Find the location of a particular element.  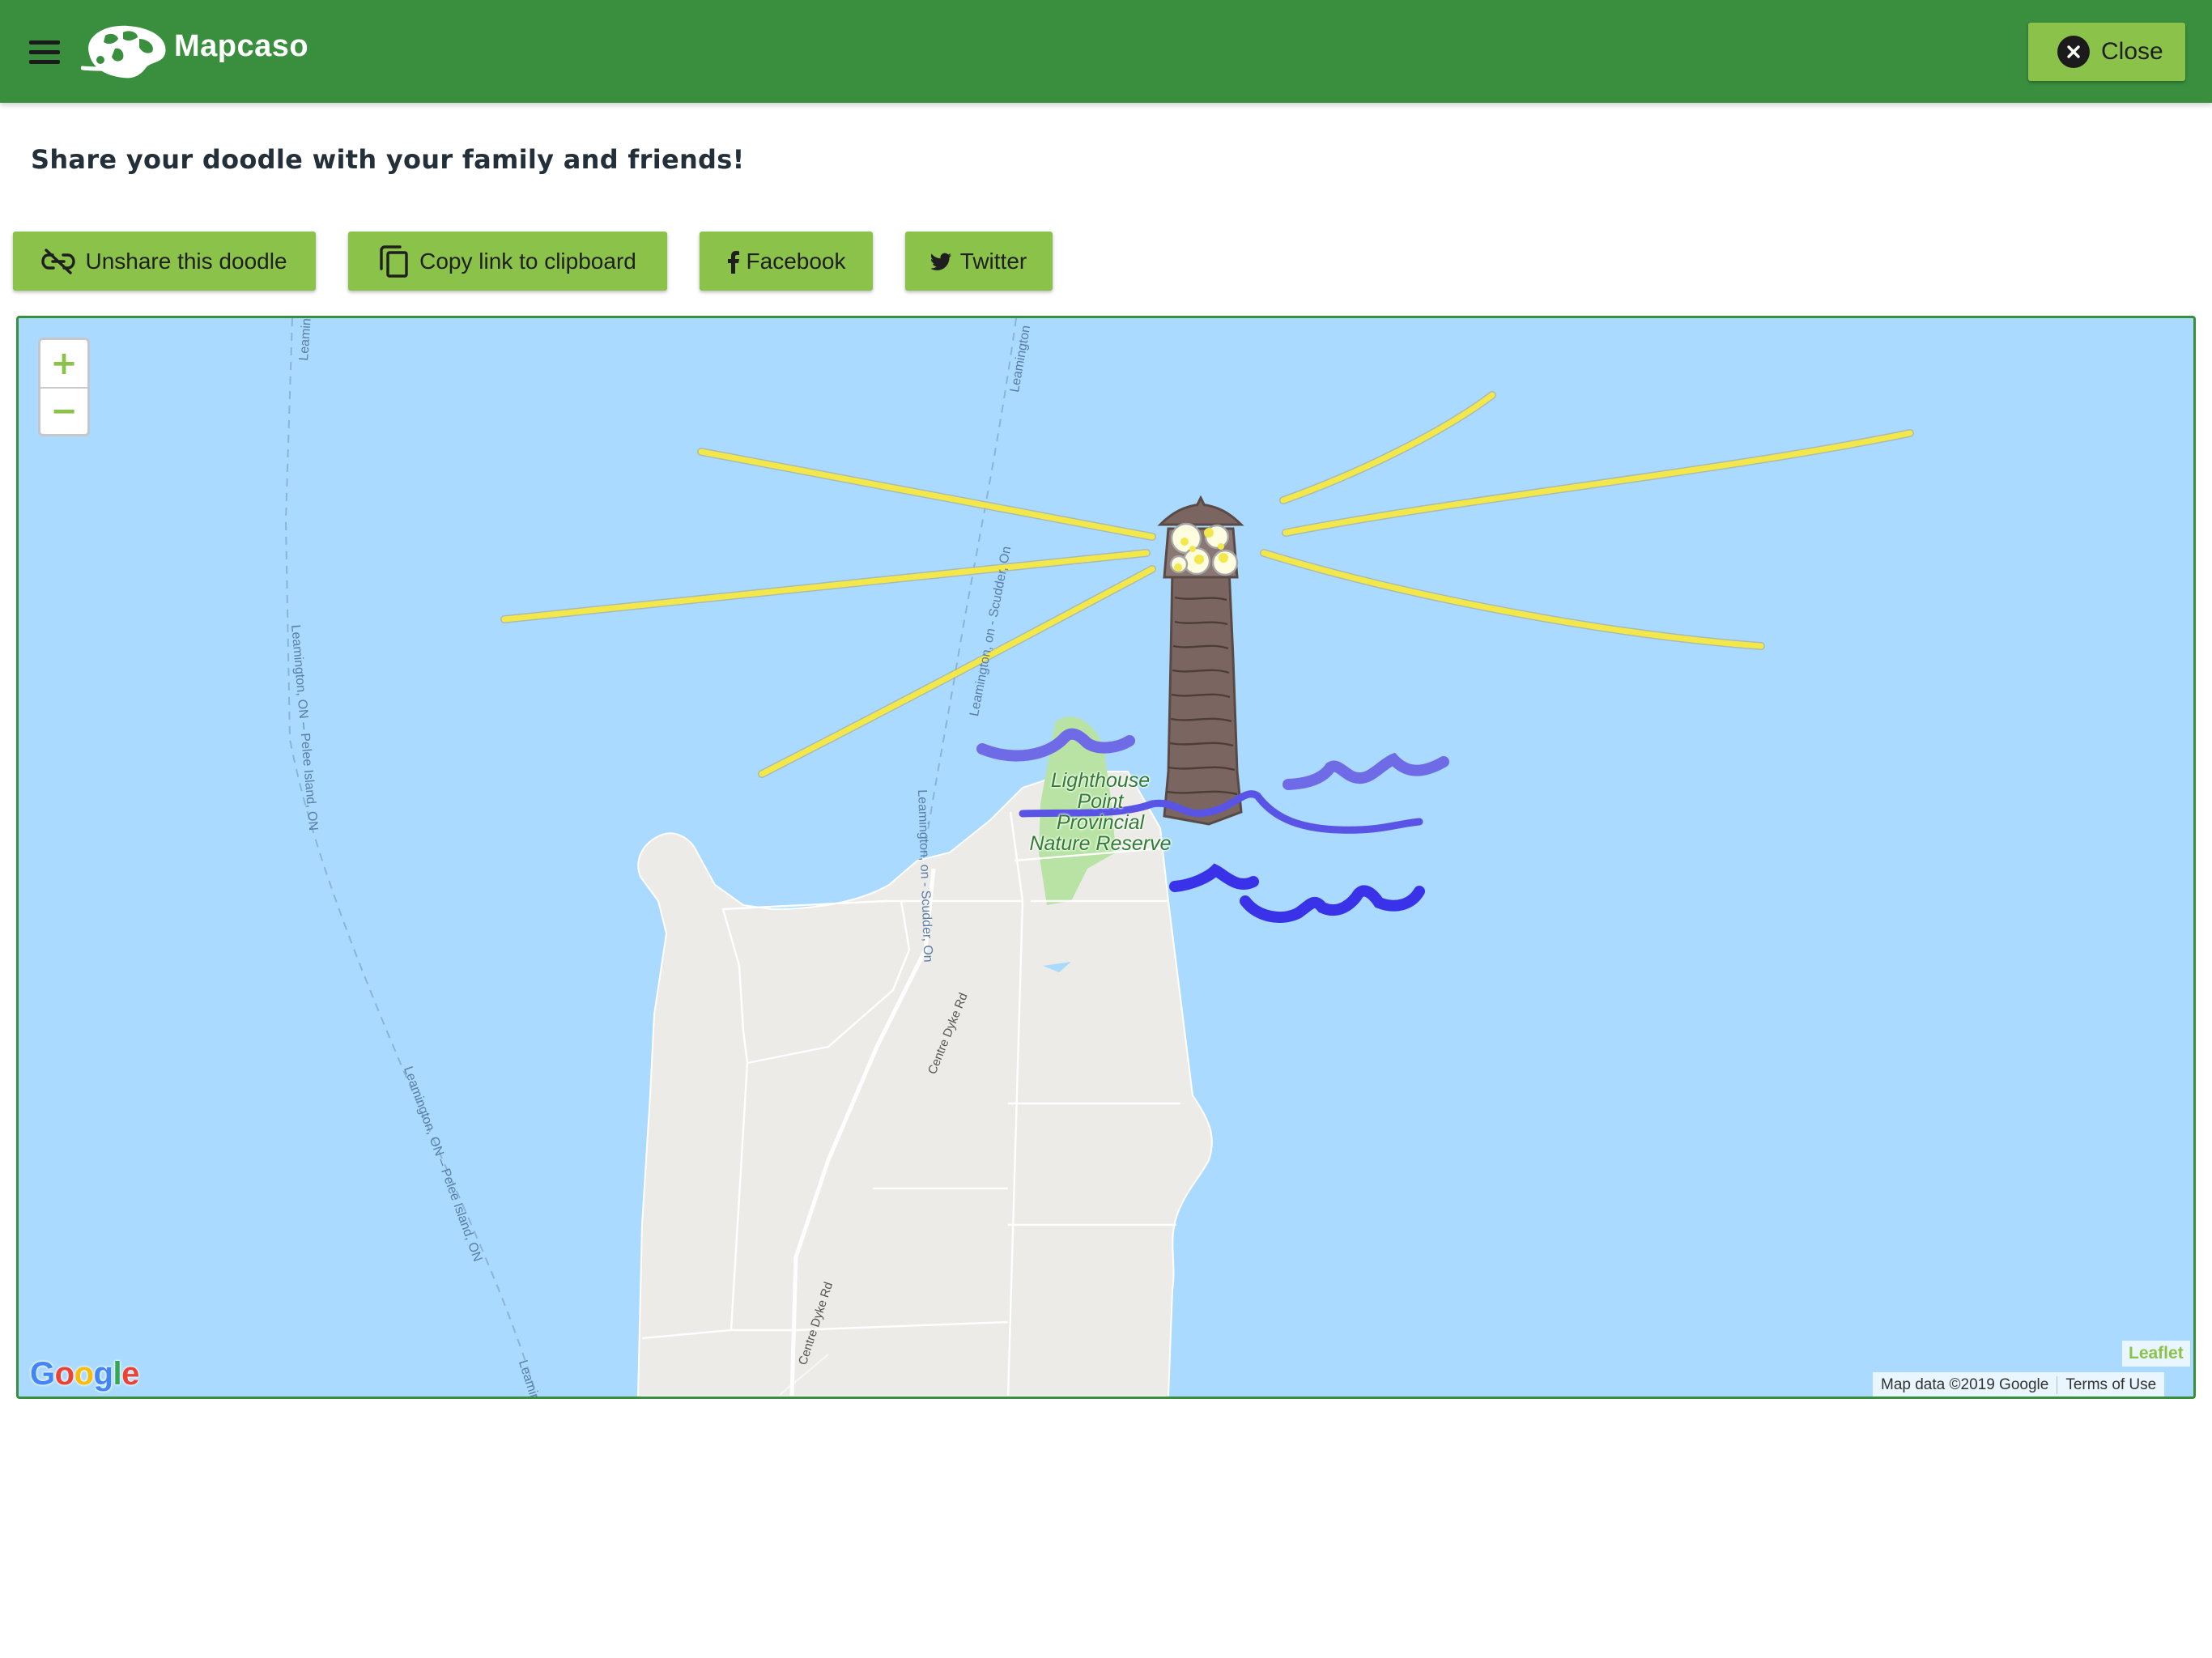

copy-link-button: Copy link to clipboard is located at coordinates (508, 261).